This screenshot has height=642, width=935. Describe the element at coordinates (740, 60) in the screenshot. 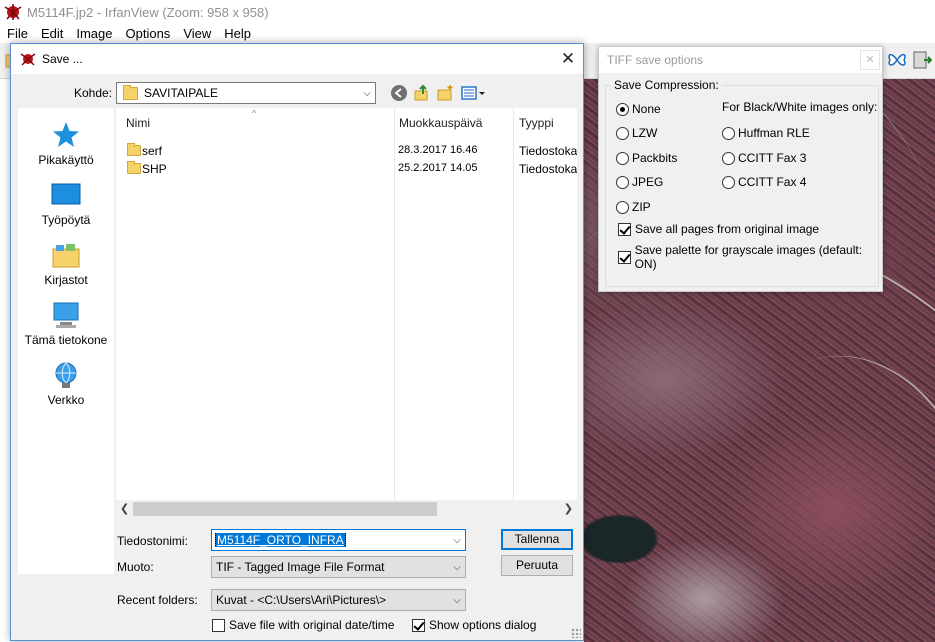

I see `tiff-dialog-titlebar: TIFF save options ✕` at that location.